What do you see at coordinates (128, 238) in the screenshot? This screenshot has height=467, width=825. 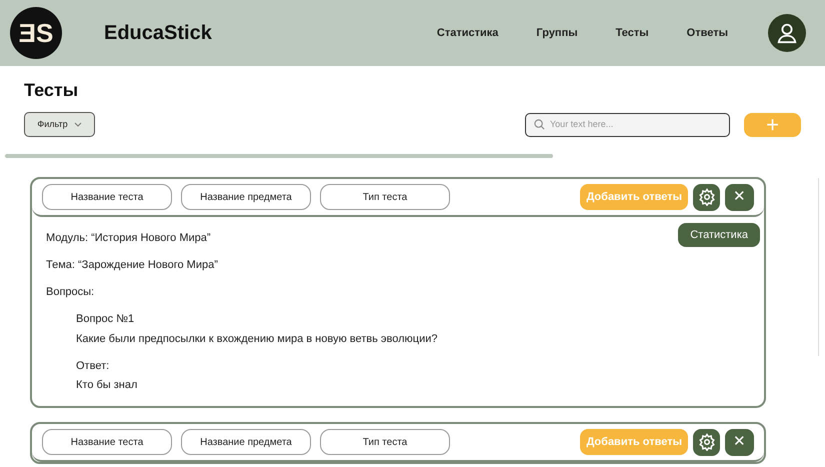 I see `info-text: Модуль: “История Нового Мира”` at bounding box center [128, 238].